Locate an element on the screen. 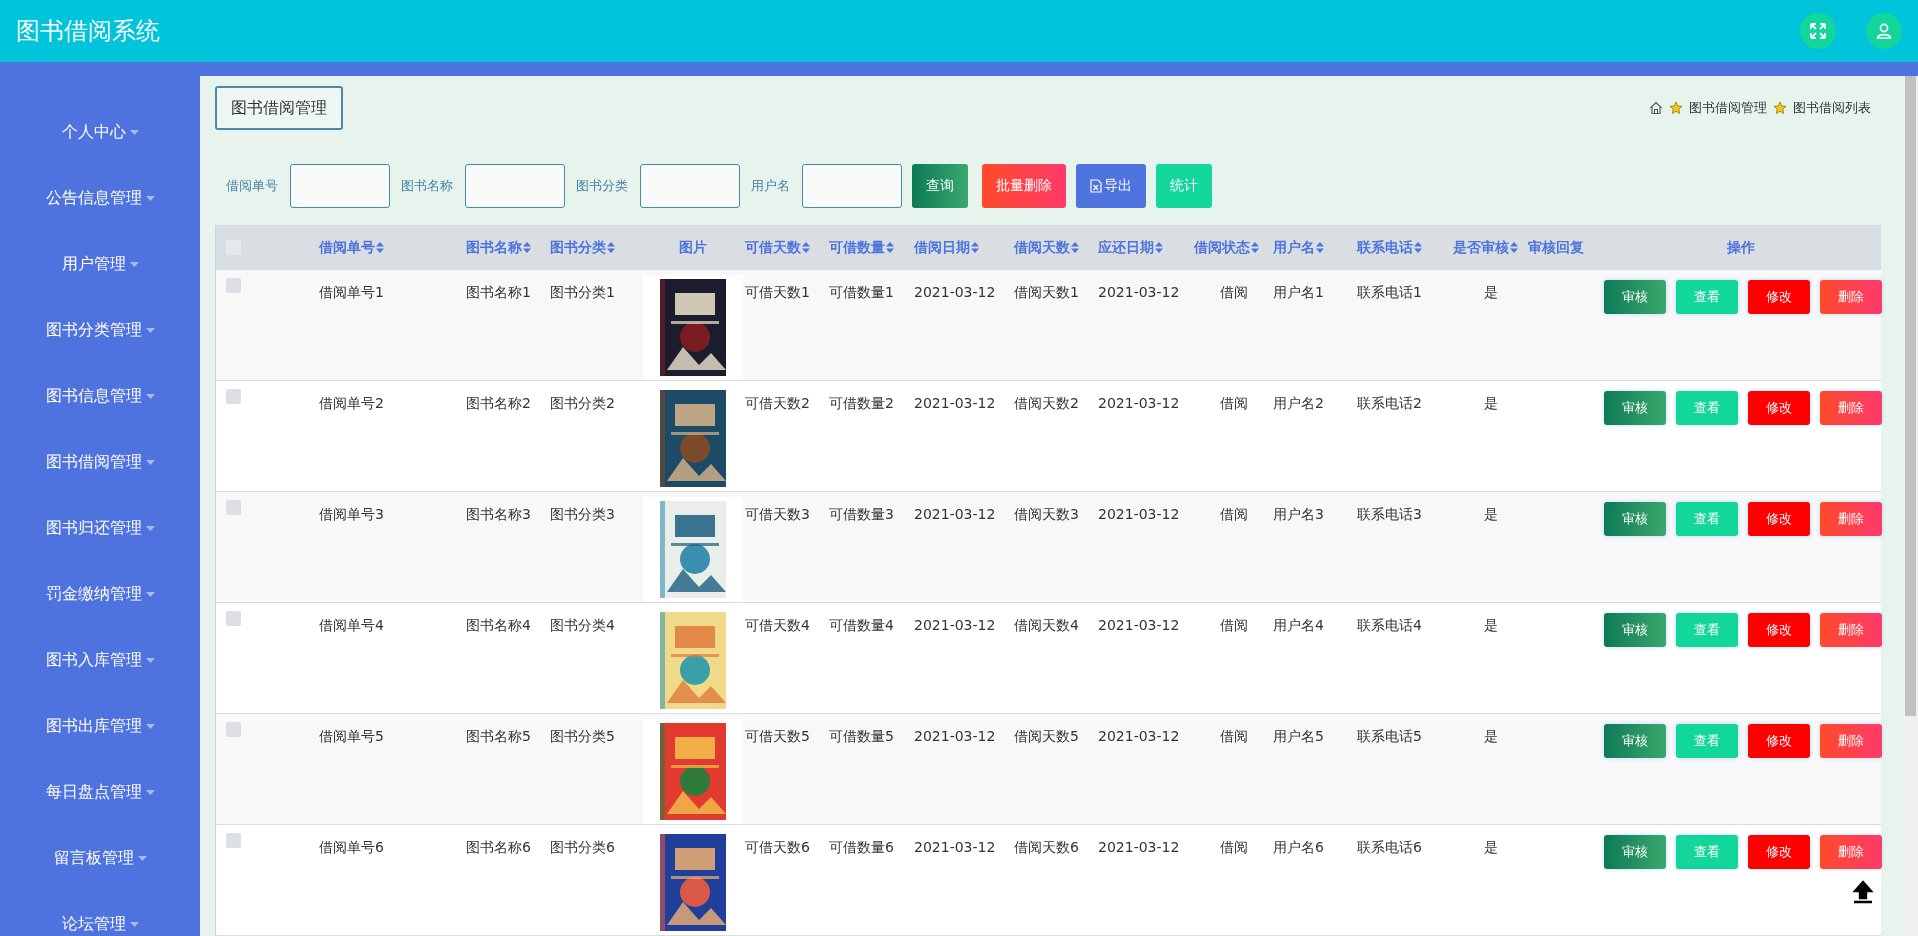 This screenshot has height=936, width=1918. column-header: 可借数量 is located at coordinates (857, 247).